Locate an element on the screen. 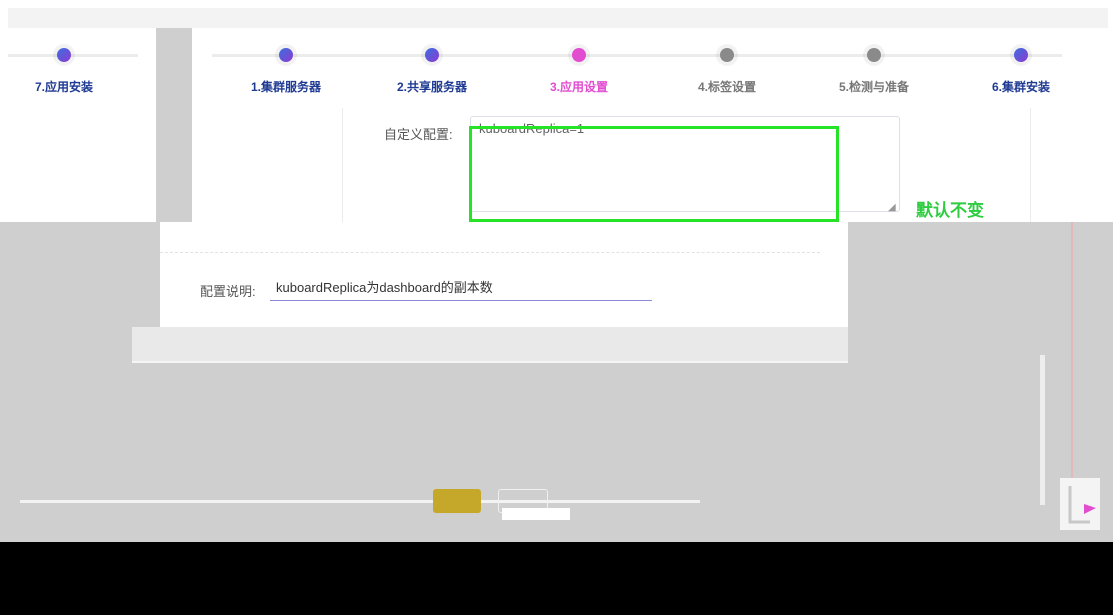  top-strip is located at coordinates (556, 4).